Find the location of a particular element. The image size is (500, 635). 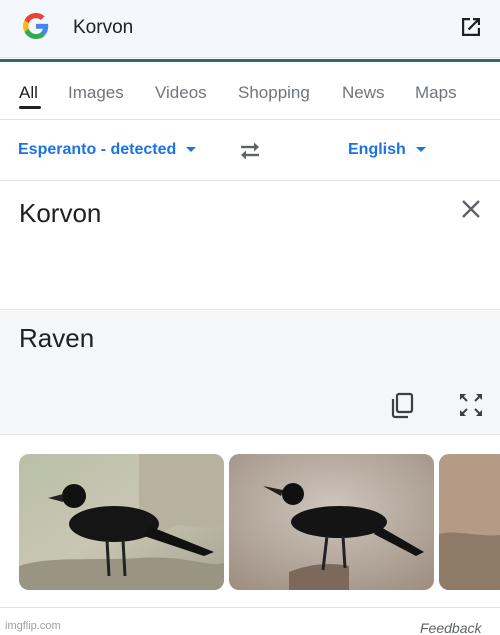

search-query: Korvon is located at coordinates (103, 28).